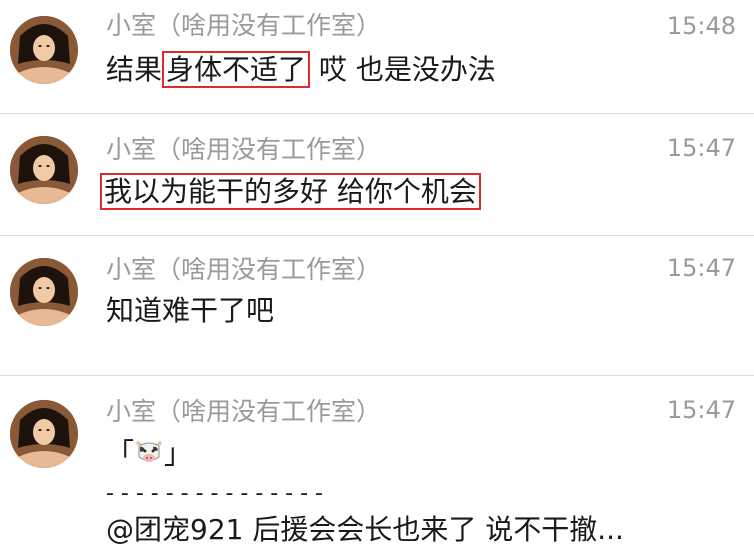 The height and width of the screenshot is (555, 754). I want to click on cow-icon, so click(149, 451).